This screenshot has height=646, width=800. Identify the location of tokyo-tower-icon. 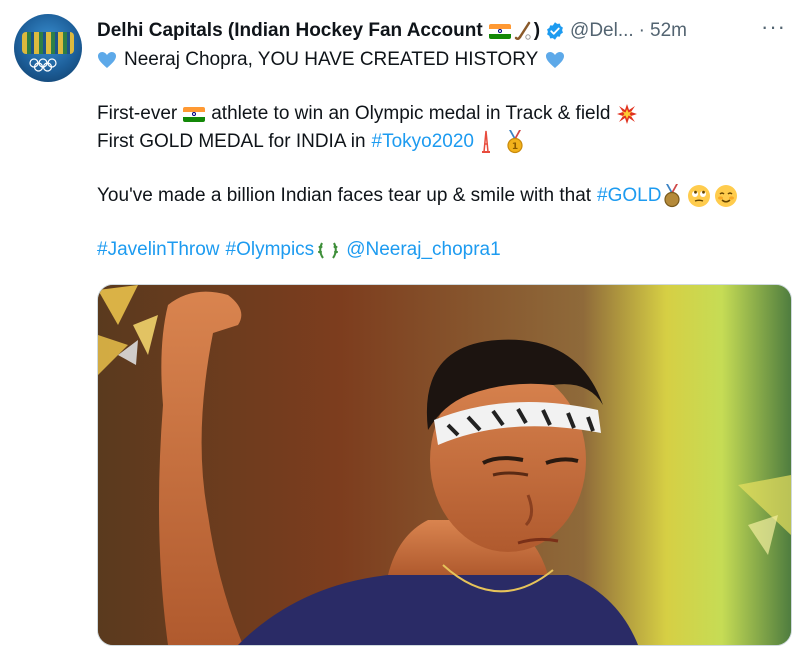
(485, 141).